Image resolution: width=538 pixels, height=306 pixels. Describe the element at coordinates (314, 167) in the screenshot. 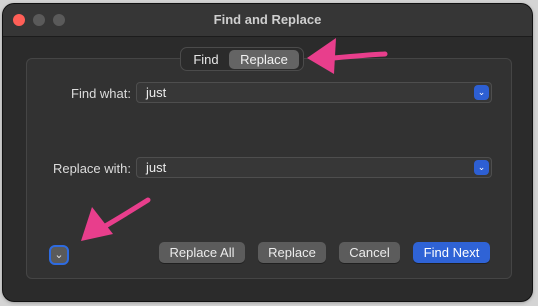

I see `replace-with-combobox: just ⌄` at that location.